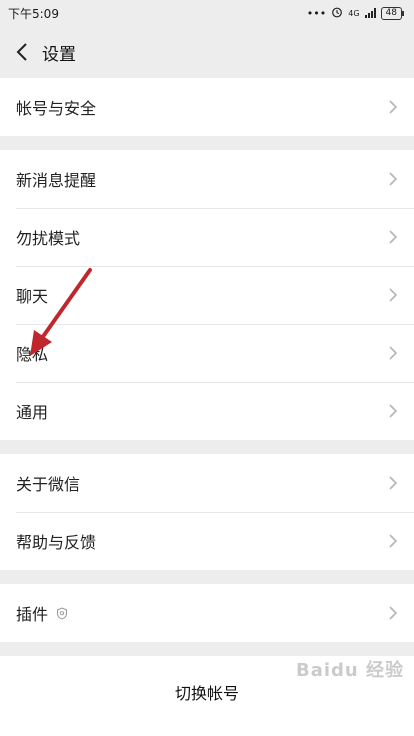 This screenshot has height=736, width=414. I want to click on signal-icon, so click(370, 13).